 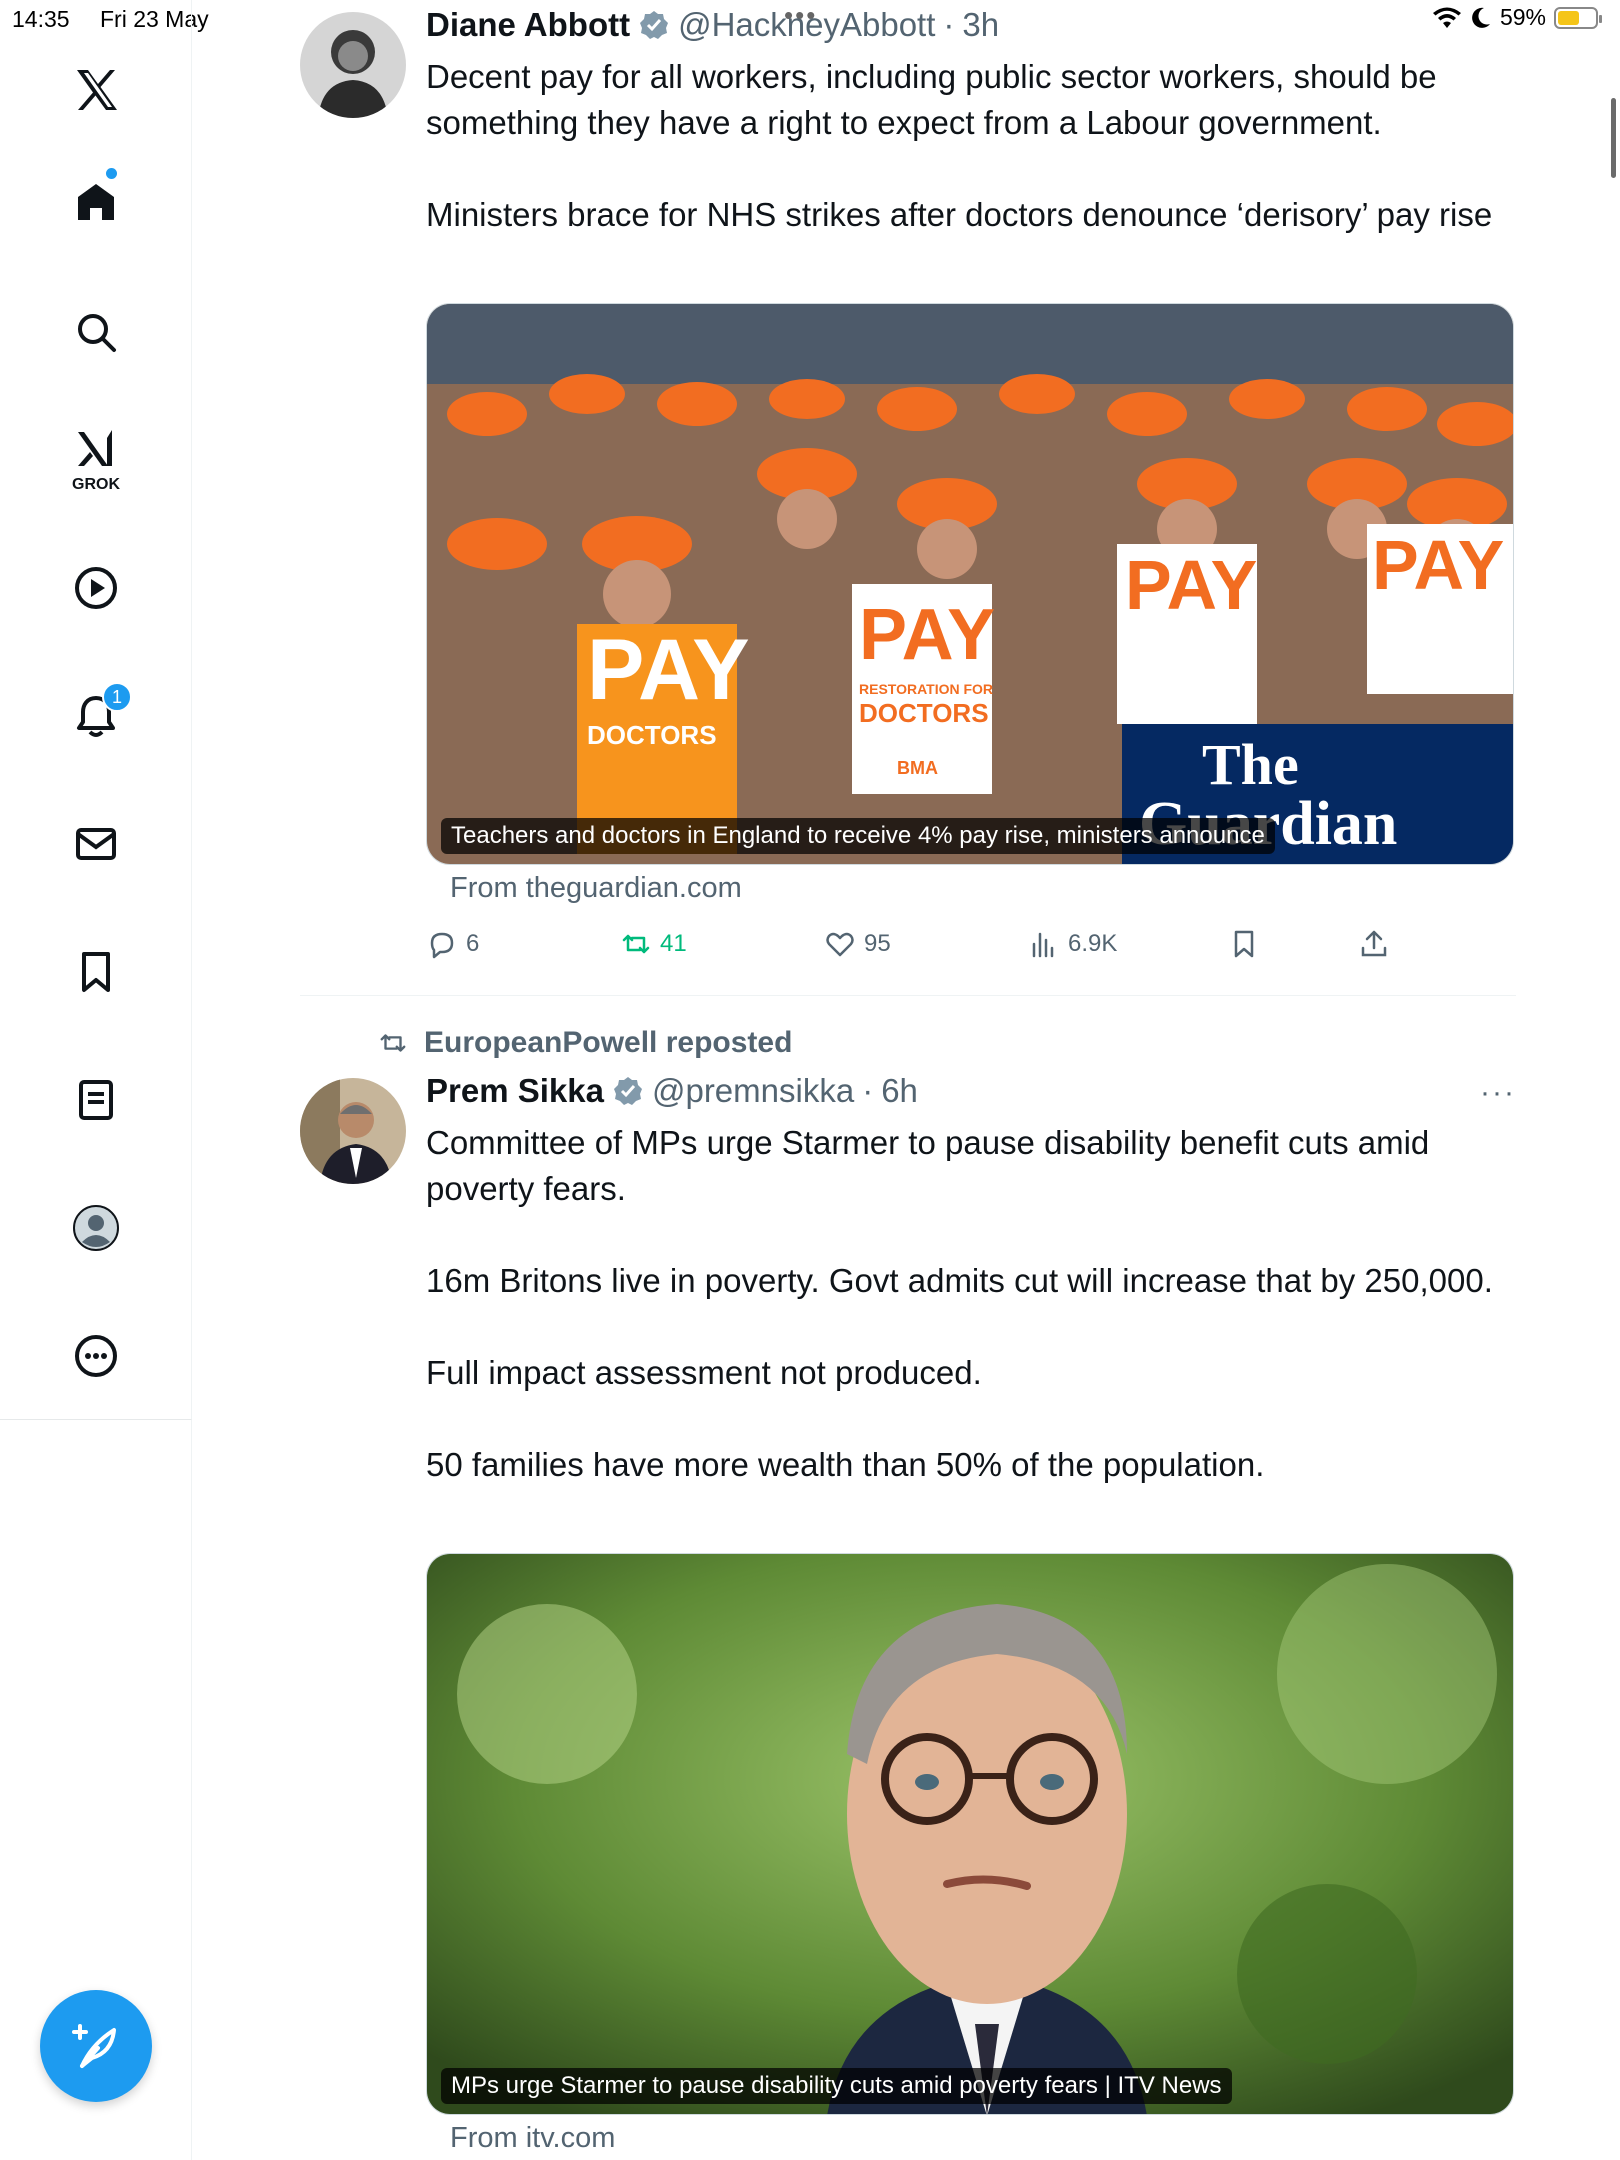 I want to click on moon-icon, so click(x=1481, y=17).